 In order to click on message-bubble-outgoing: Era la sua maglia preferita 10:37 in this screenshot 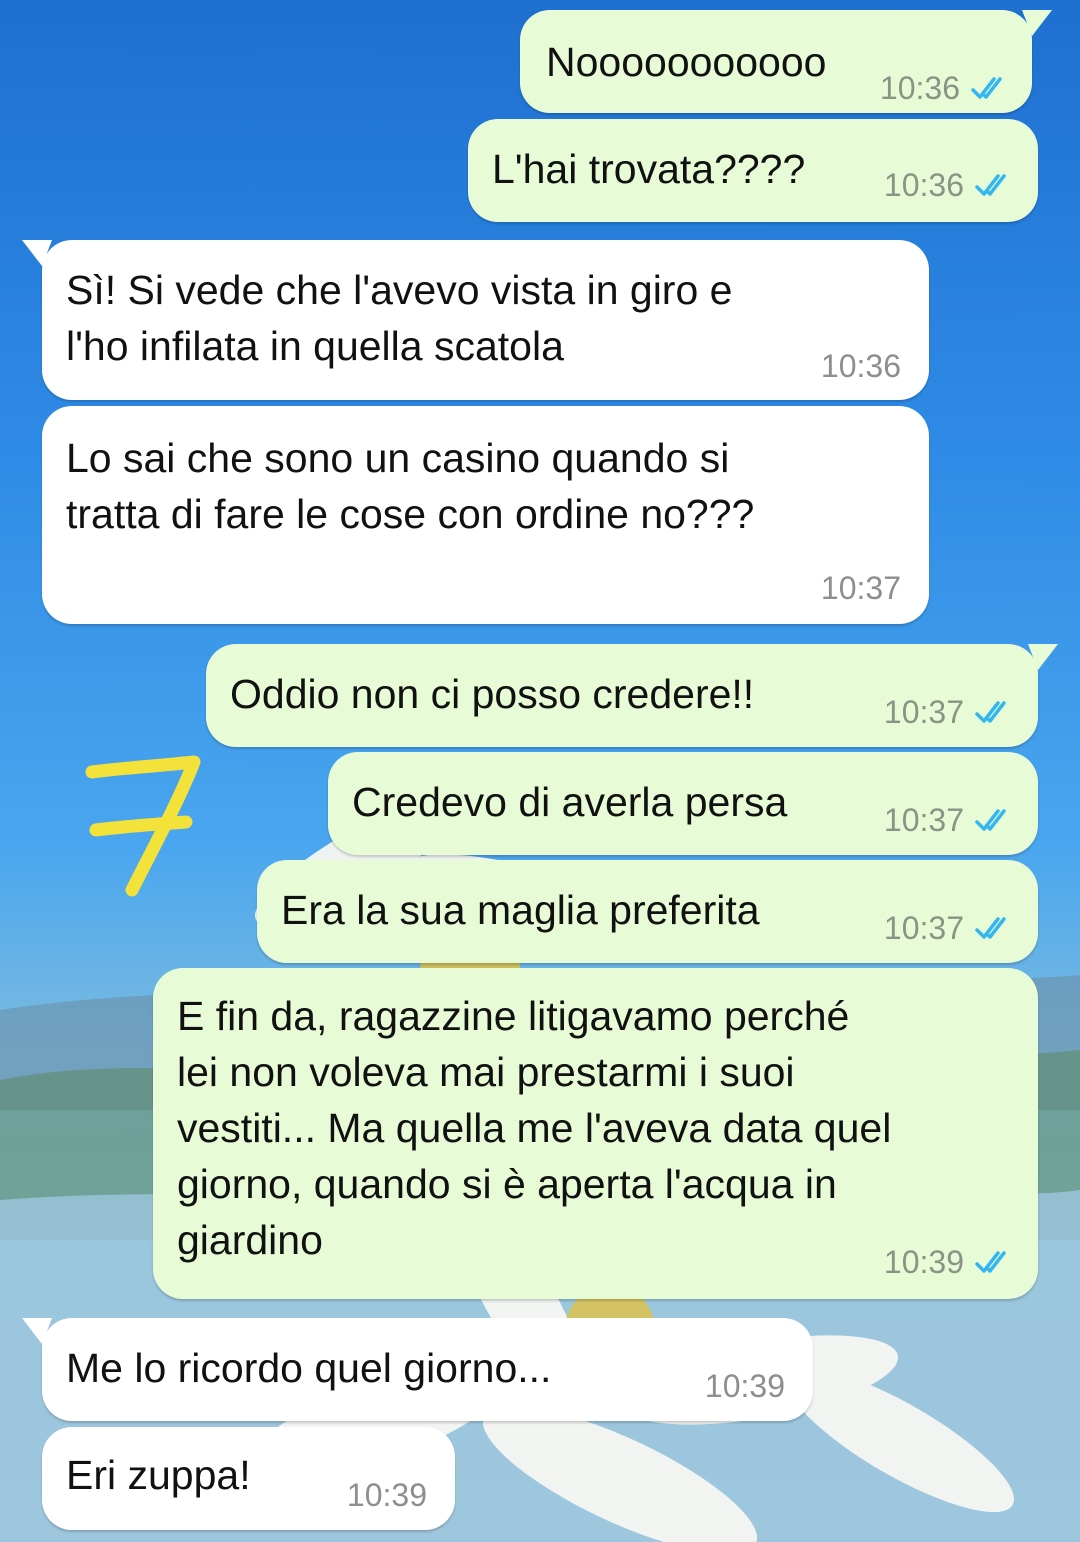, I will do `click(647, 911)`.